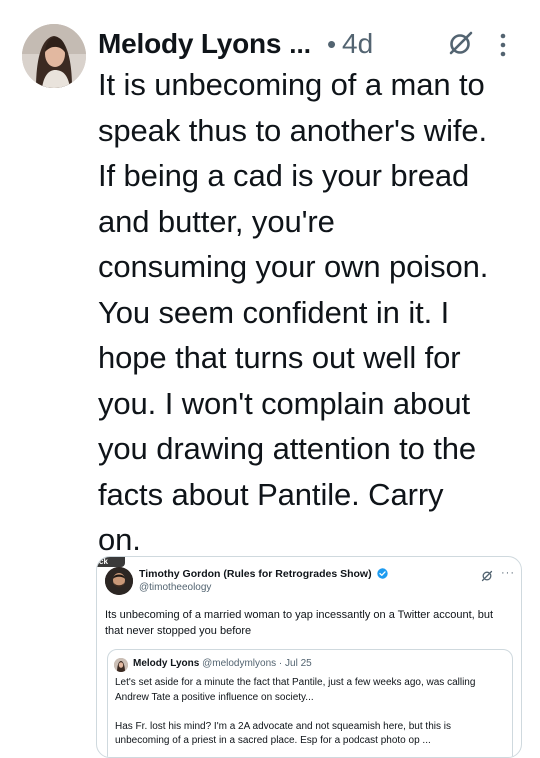 Image resolution: width=540 pixels, height=758 pixels. Describe the element at coordinates (460, 44) in the screenshot. I see `grok-icon` at that location.